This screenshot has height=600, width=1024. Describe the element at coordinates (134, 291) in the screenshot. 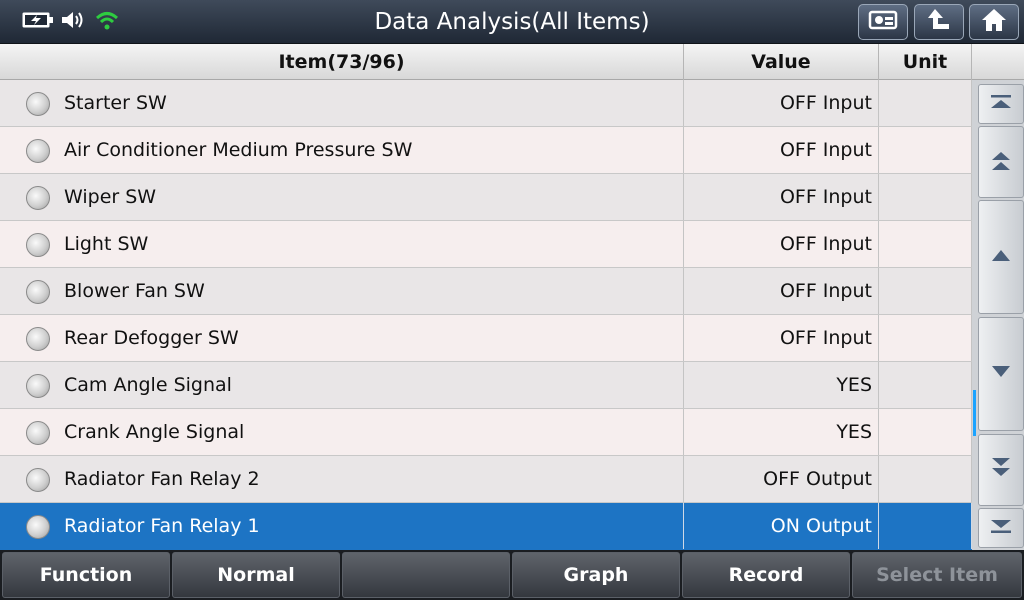

I see `item-label: Blower Fan SW` at that location.